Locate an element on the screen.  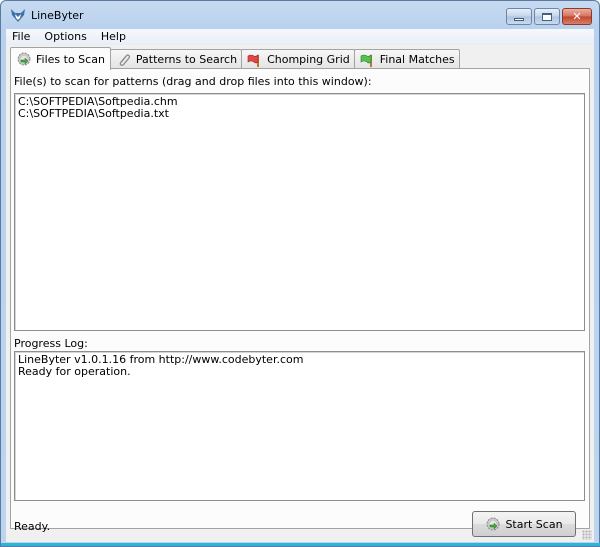
tab-label: Chomping Grid is located at coordinates (308, 59).